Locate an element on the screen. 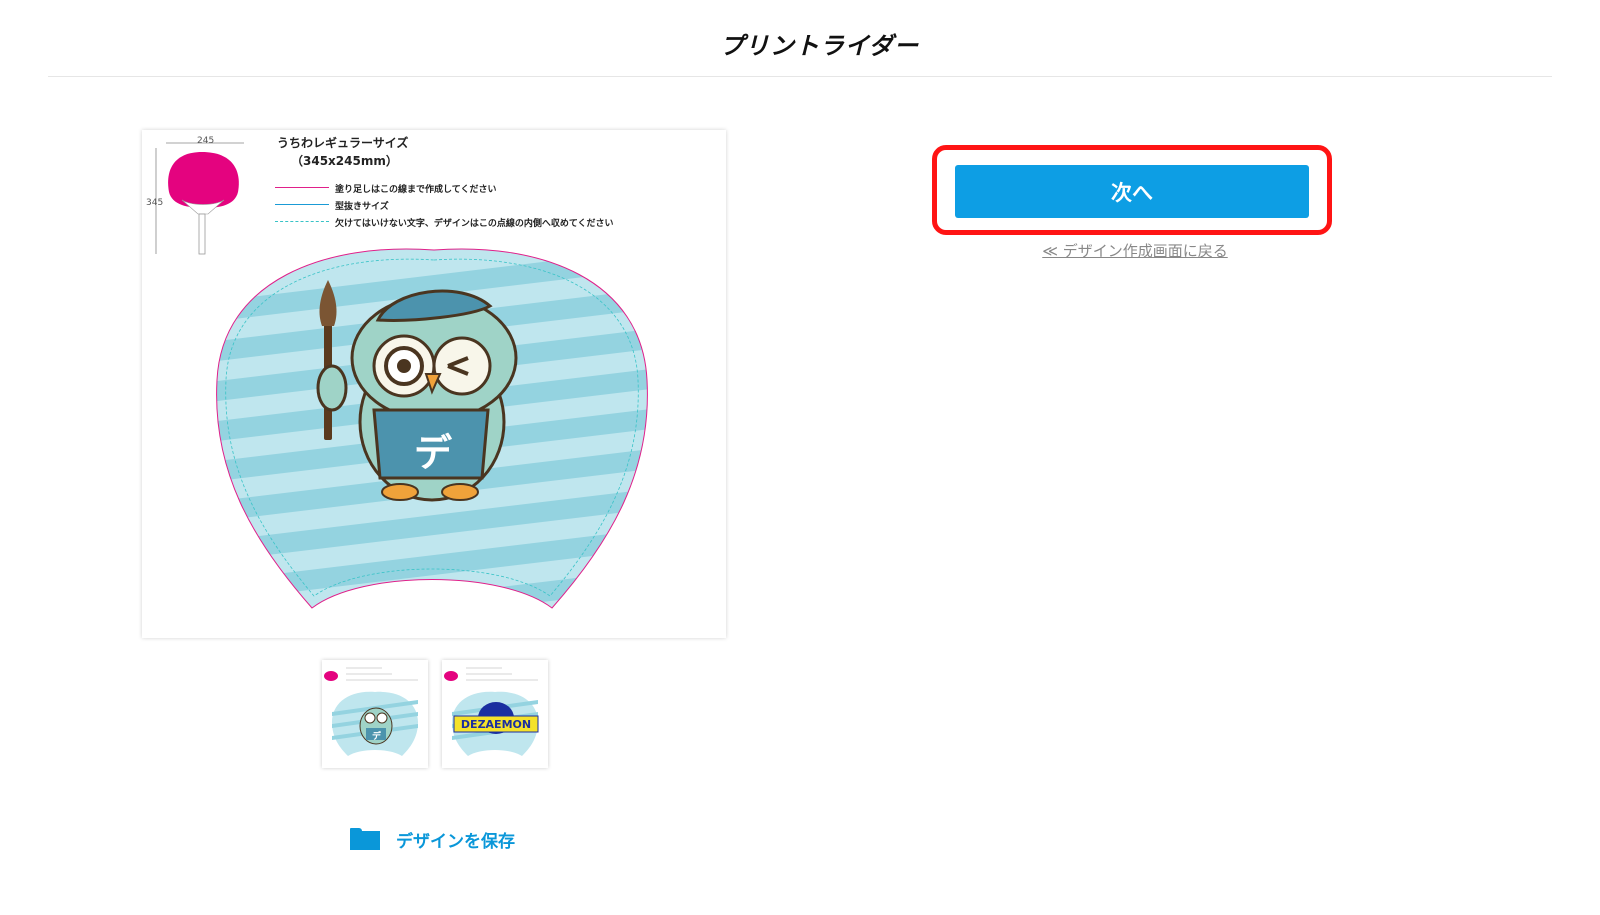 The height and width of the screenshot is (915, 1600). header-divider is located at coordinates (800, 76).